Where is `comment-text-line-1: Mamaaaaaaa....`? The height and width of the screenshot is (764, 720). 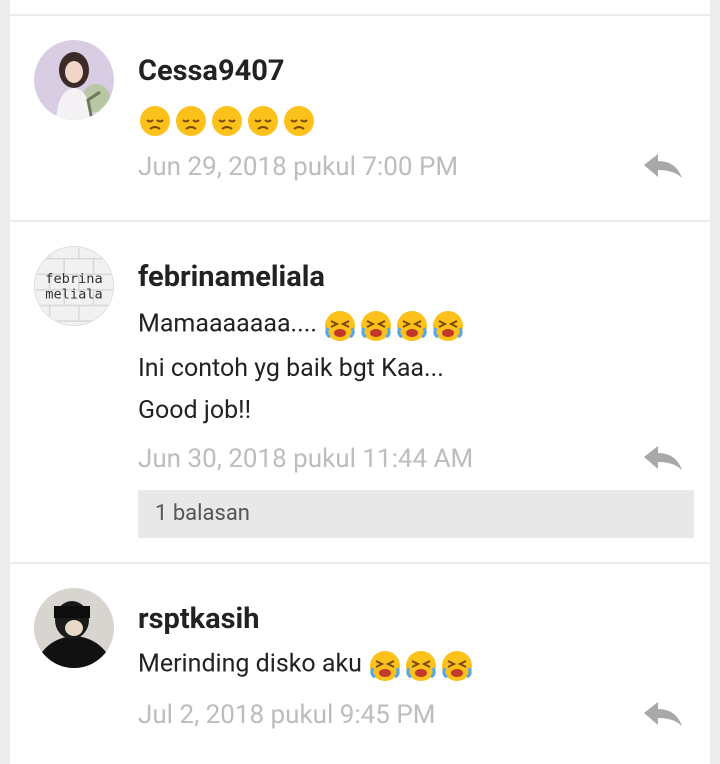 comment-text-line-1: Mamaaaaaaa.... is located at coordinates (227, 324).